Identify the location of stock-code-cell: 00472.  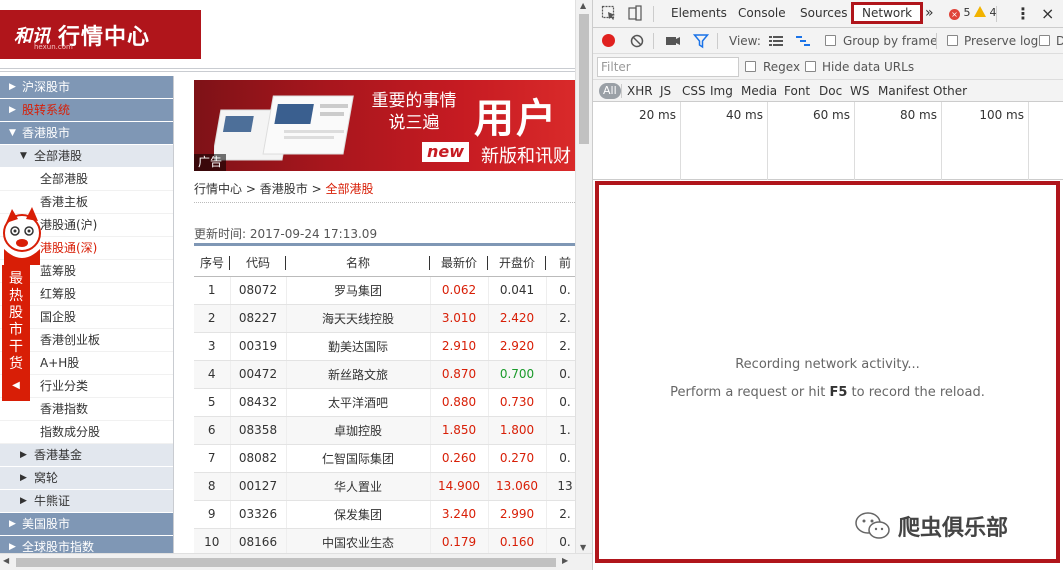
(258, 374).